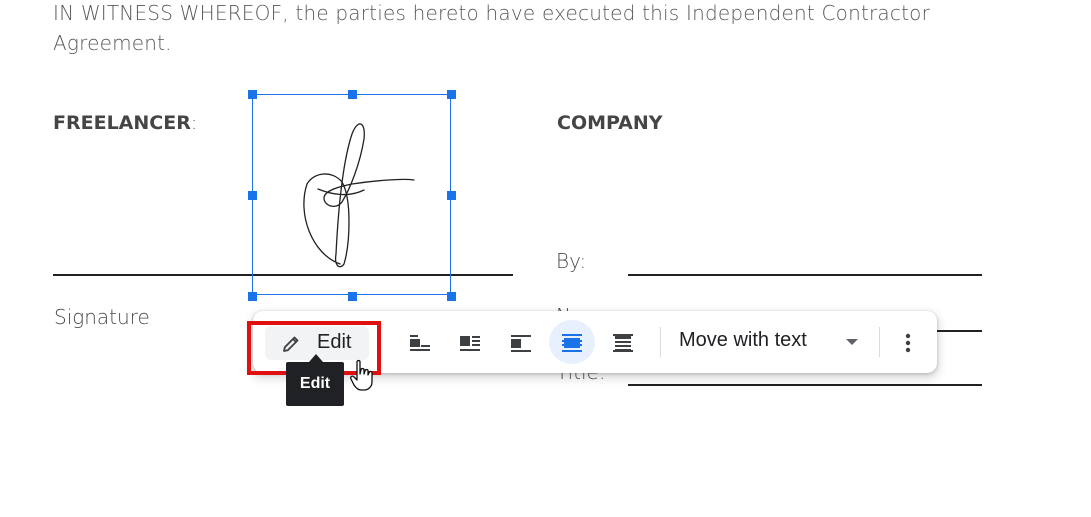 The width and height of the screenshot is (1091, 517). I want to click on by-label: By:, so click(571, 261).